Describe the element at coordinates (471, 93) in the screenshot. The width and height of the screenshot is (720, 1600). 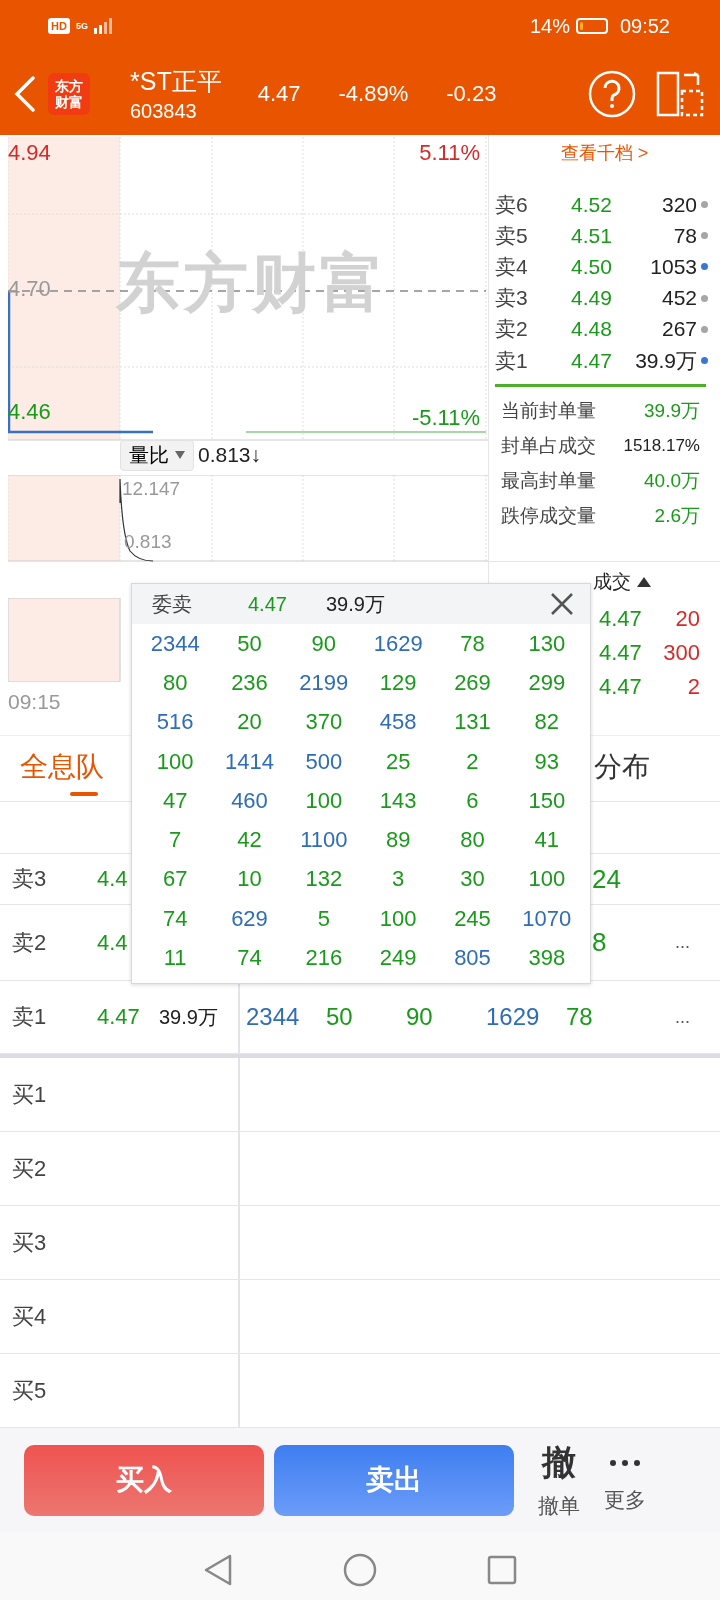
I see `change-amount: -0.23` at that location.